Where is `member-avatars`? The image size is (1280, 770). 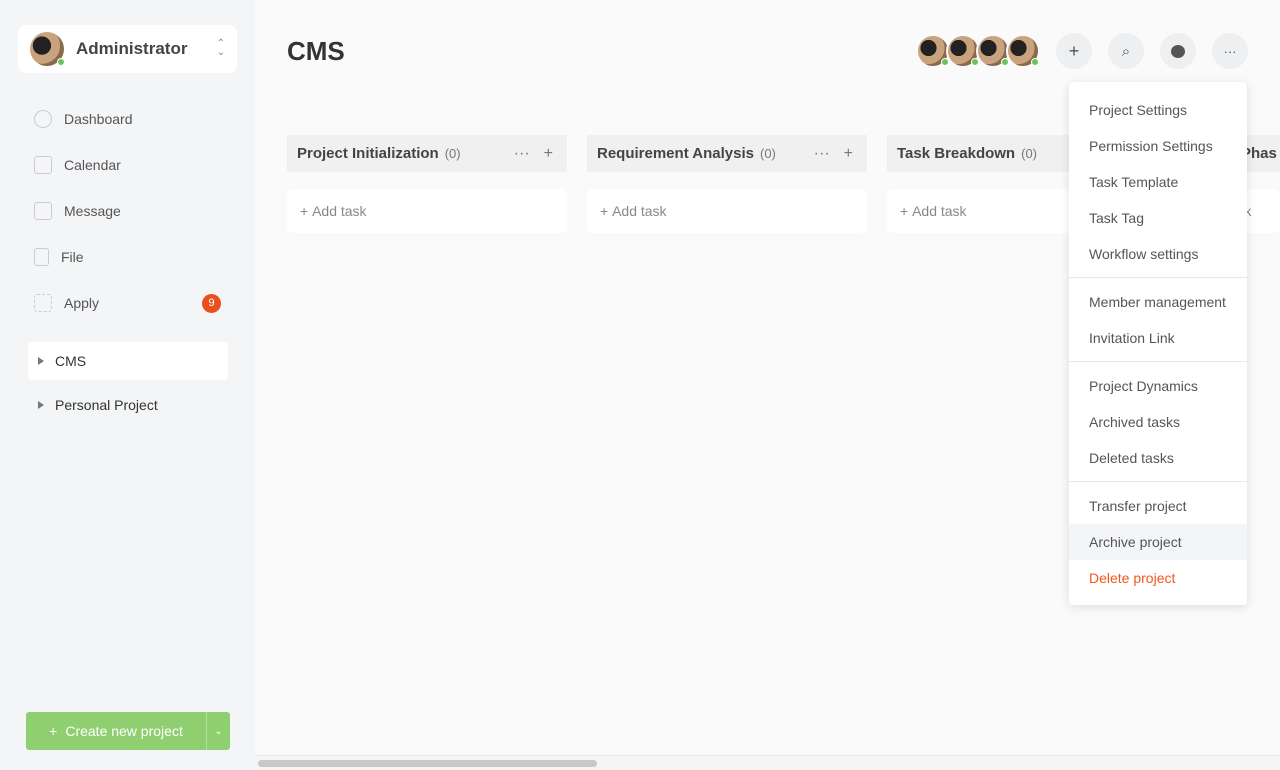
member-avatars is located at coordinates (978, 51).